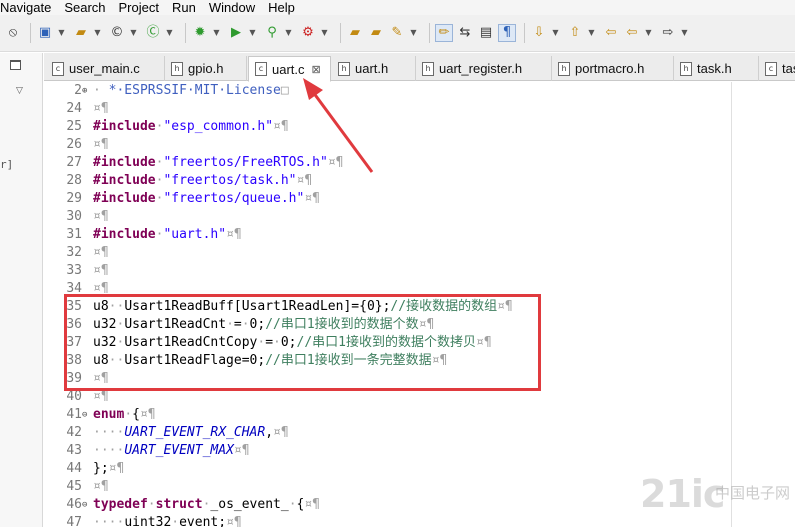 The image size is (795, 527). I want to click on code-line: 46 ⊖ typedef·struct·_os_event_·{¤¶, so click(394, 505).